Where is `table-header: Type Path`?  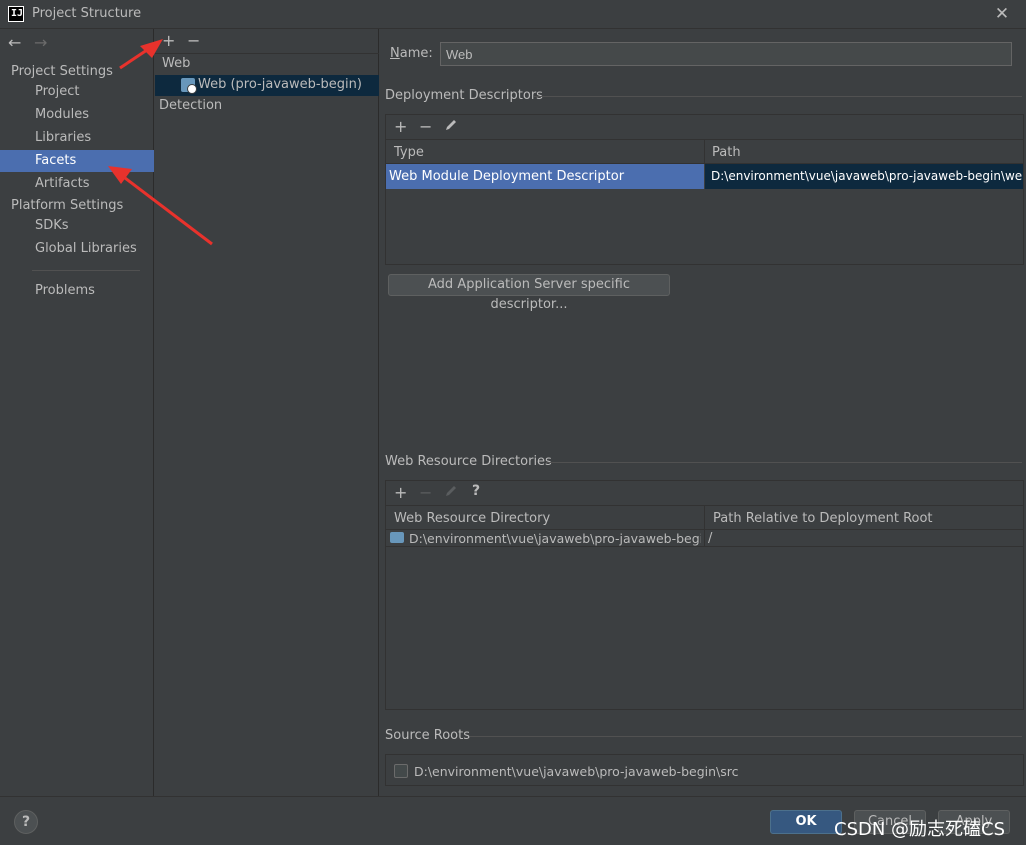 table-header: Type Path is located at coordinates (704, 151).